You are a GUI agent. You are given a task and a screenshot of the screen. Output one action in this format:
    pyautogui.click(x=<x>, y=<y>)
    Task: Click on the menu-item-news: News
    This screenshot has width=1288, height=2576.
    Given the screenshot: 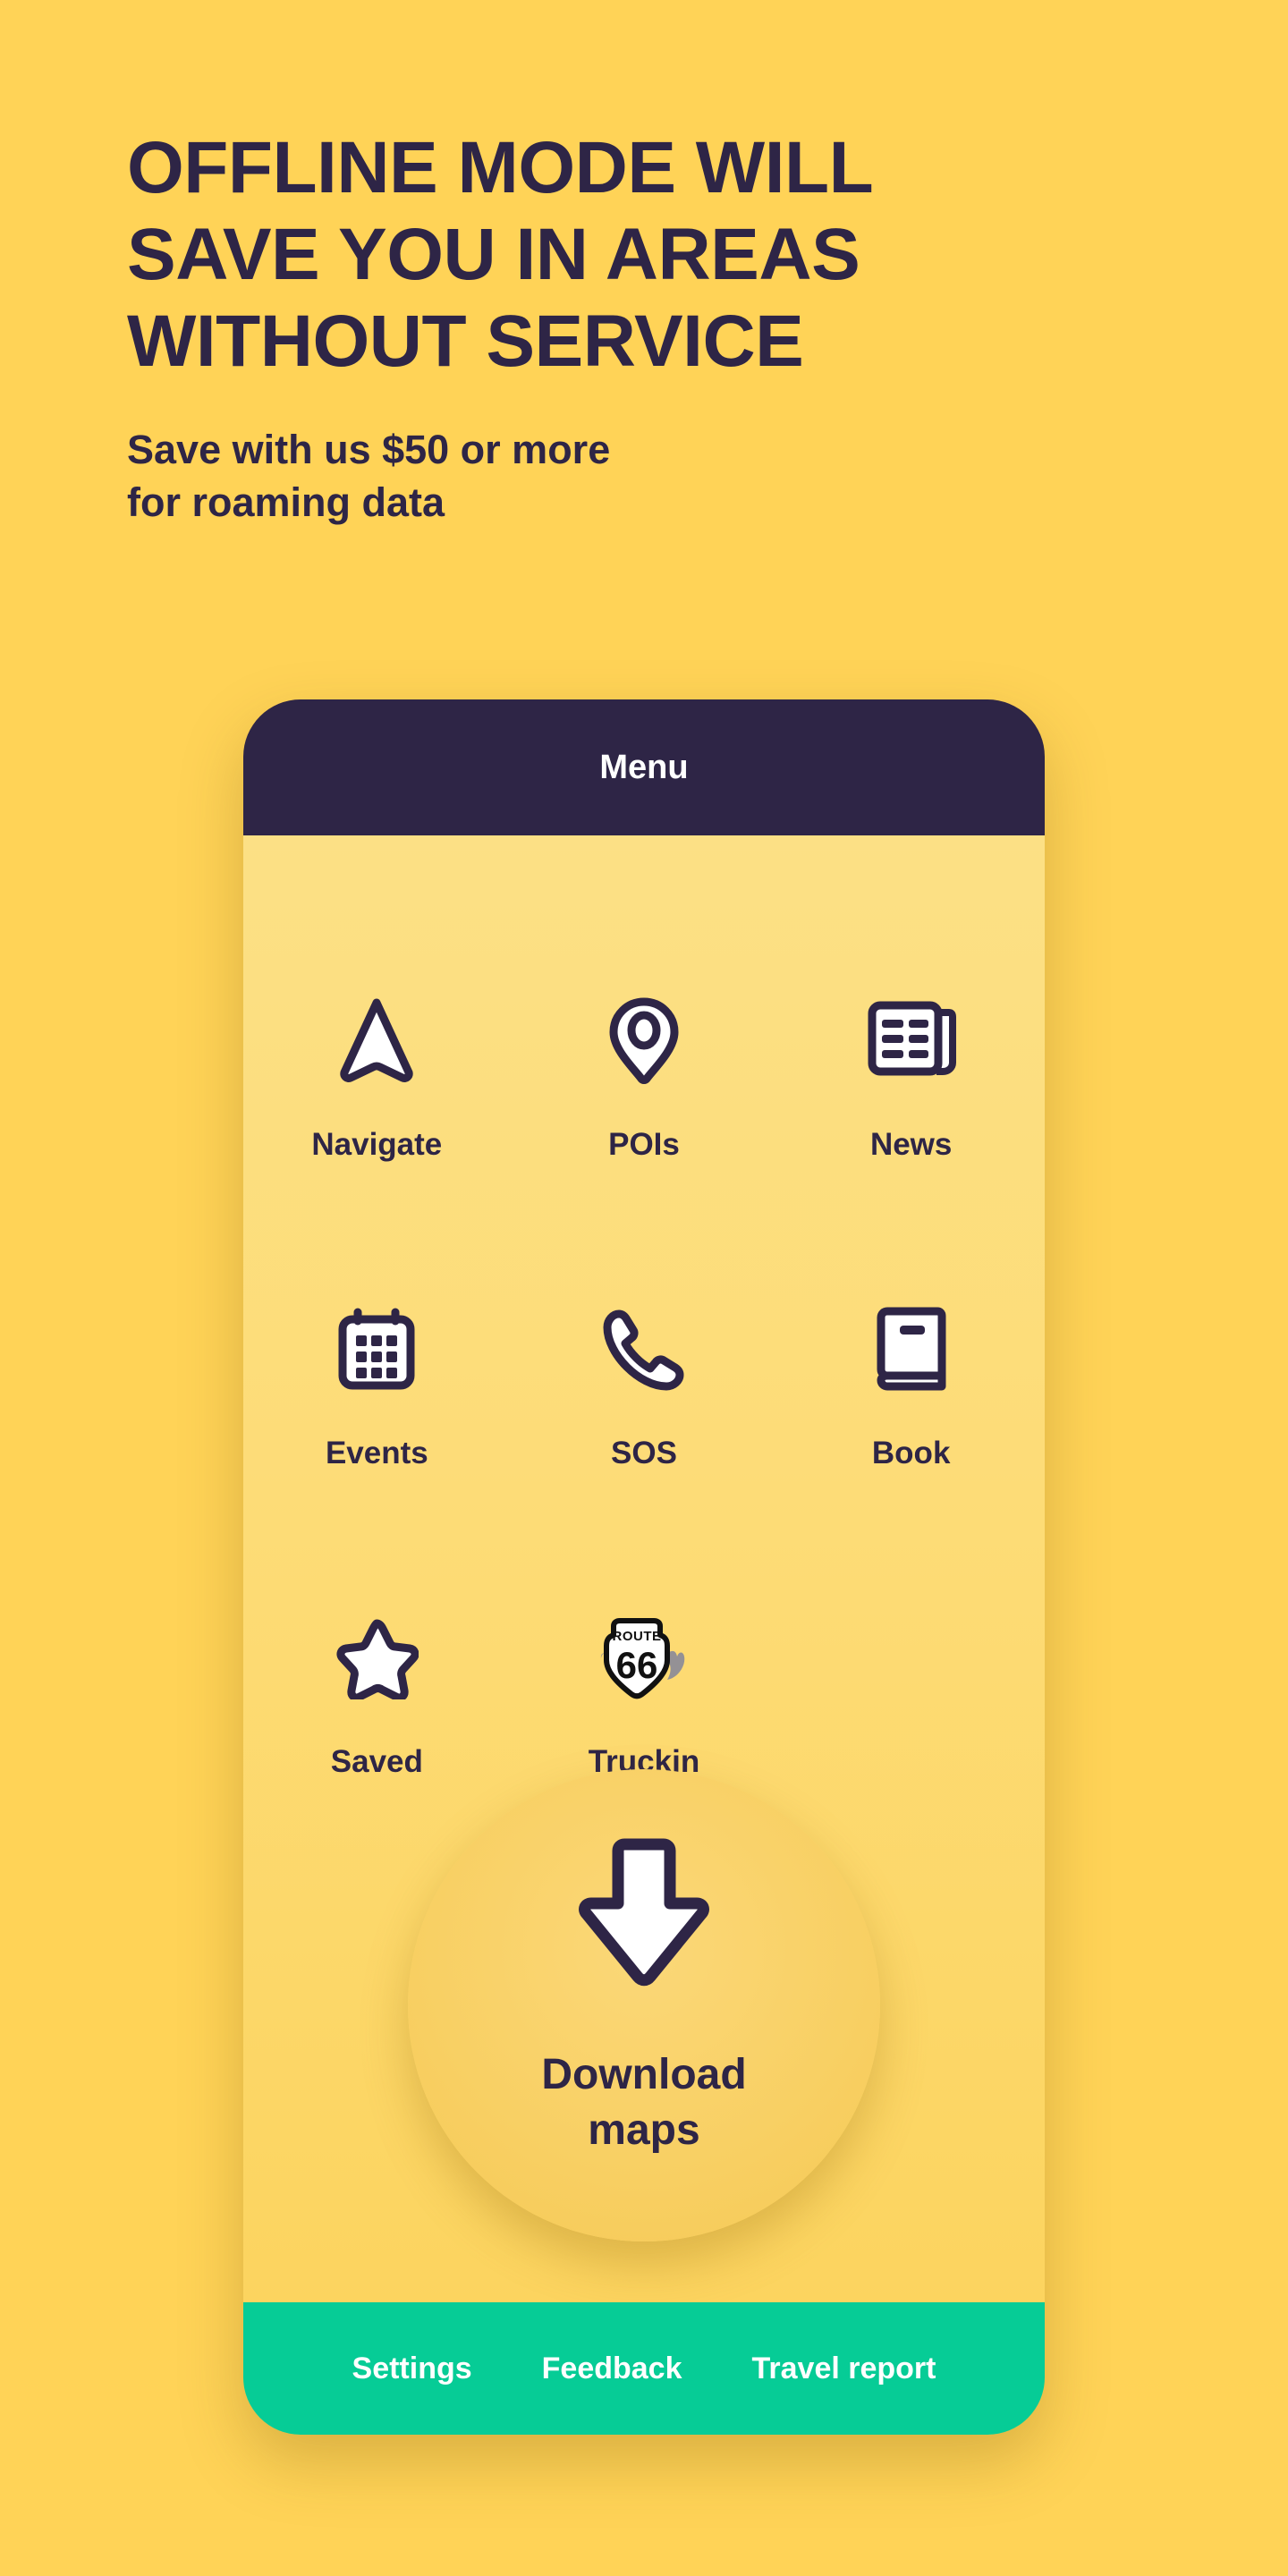 What is the action you would take?
    pyautogui.click(x=911, y=1080)
    